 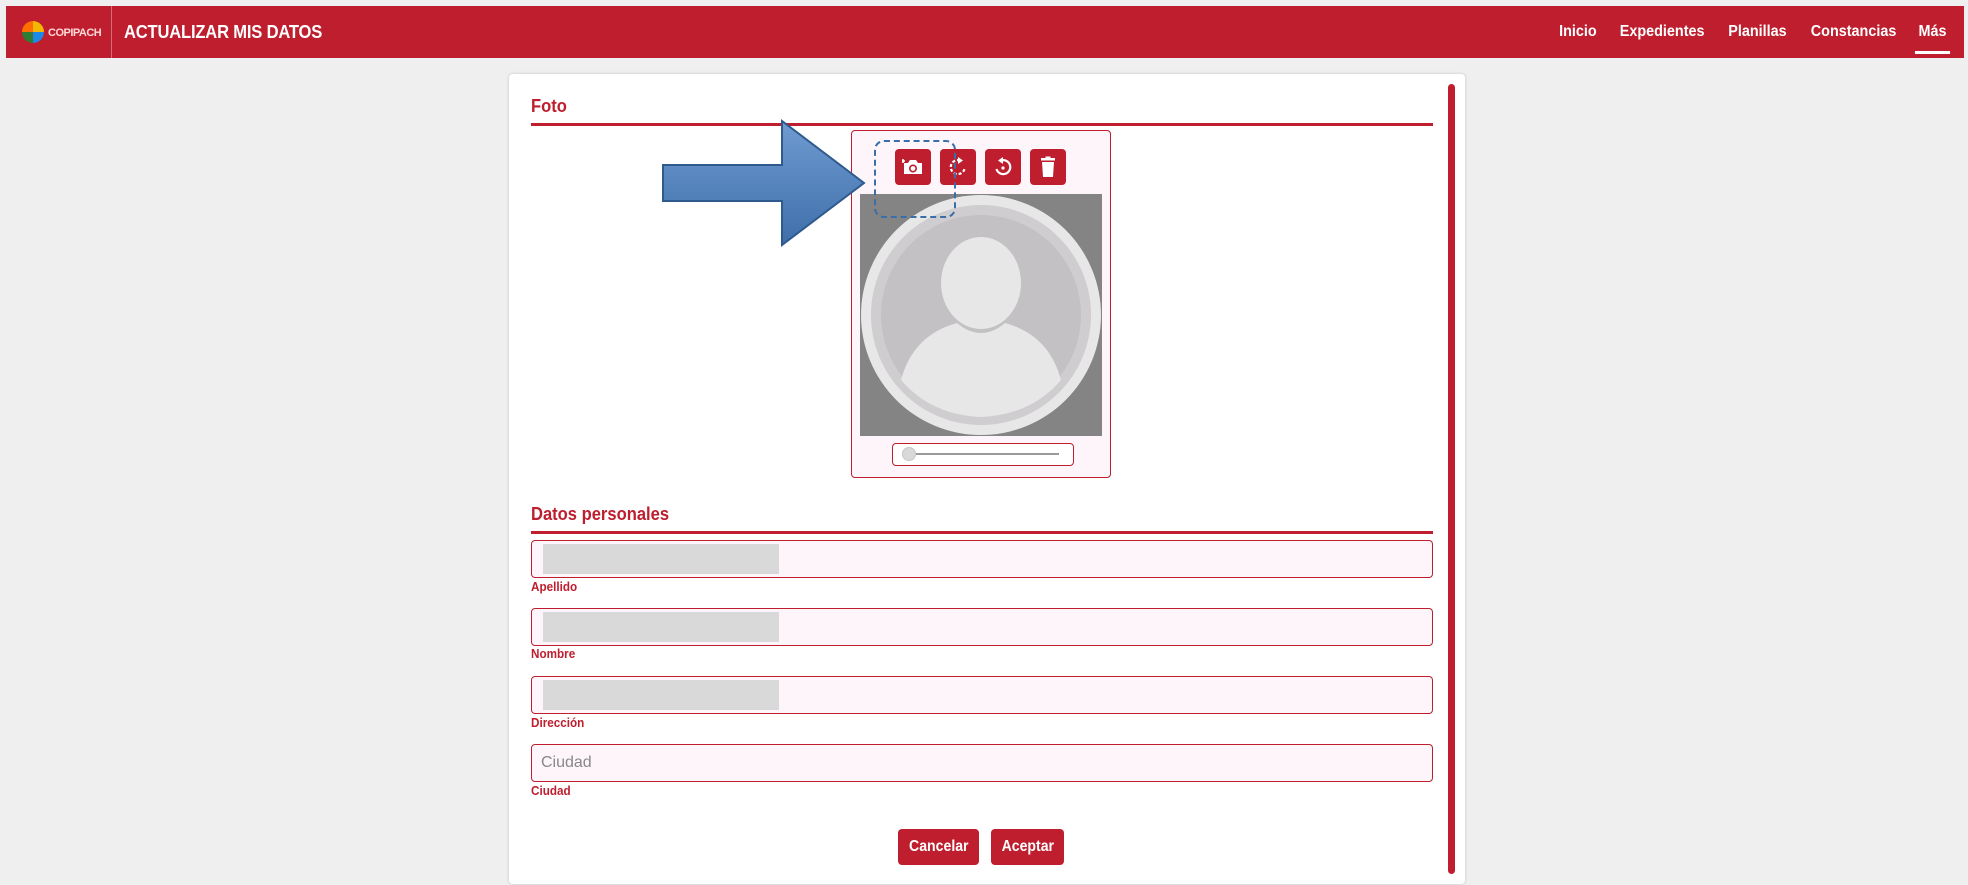 What do you see at coordinates (223, 31) in the screenshot?
I see `page-title: ACTUALIZAR MIS DATOS` at bounding box center [223, 31].